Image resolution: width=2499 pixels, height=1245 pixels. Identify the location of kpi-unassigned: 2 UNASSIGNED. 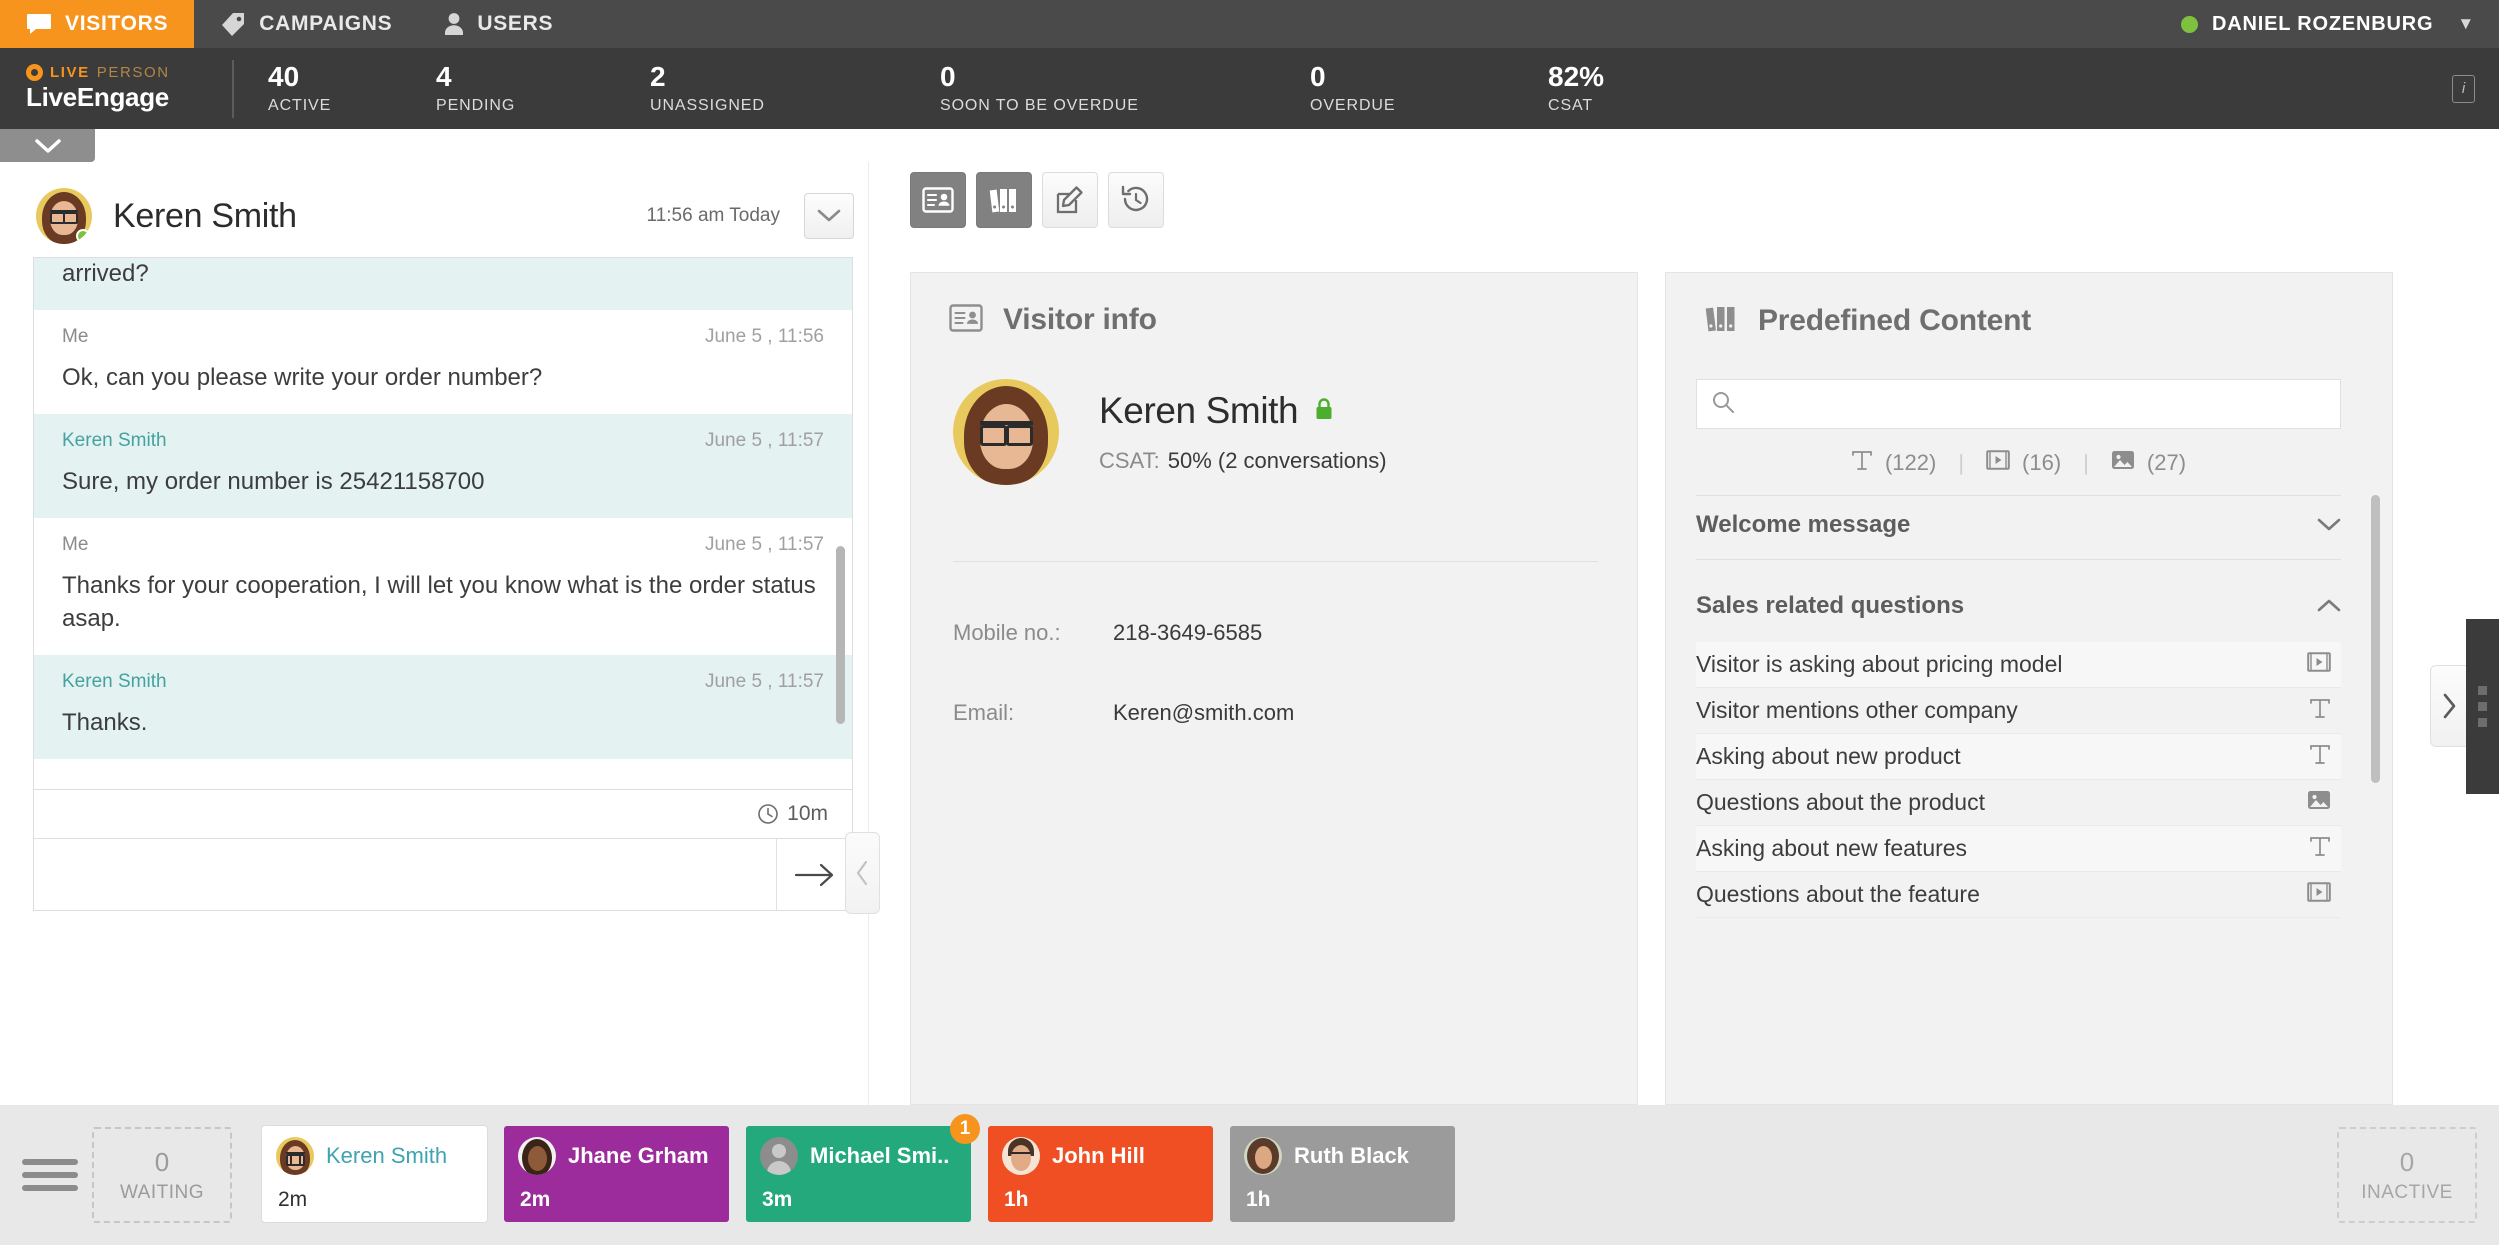
(761, 88).